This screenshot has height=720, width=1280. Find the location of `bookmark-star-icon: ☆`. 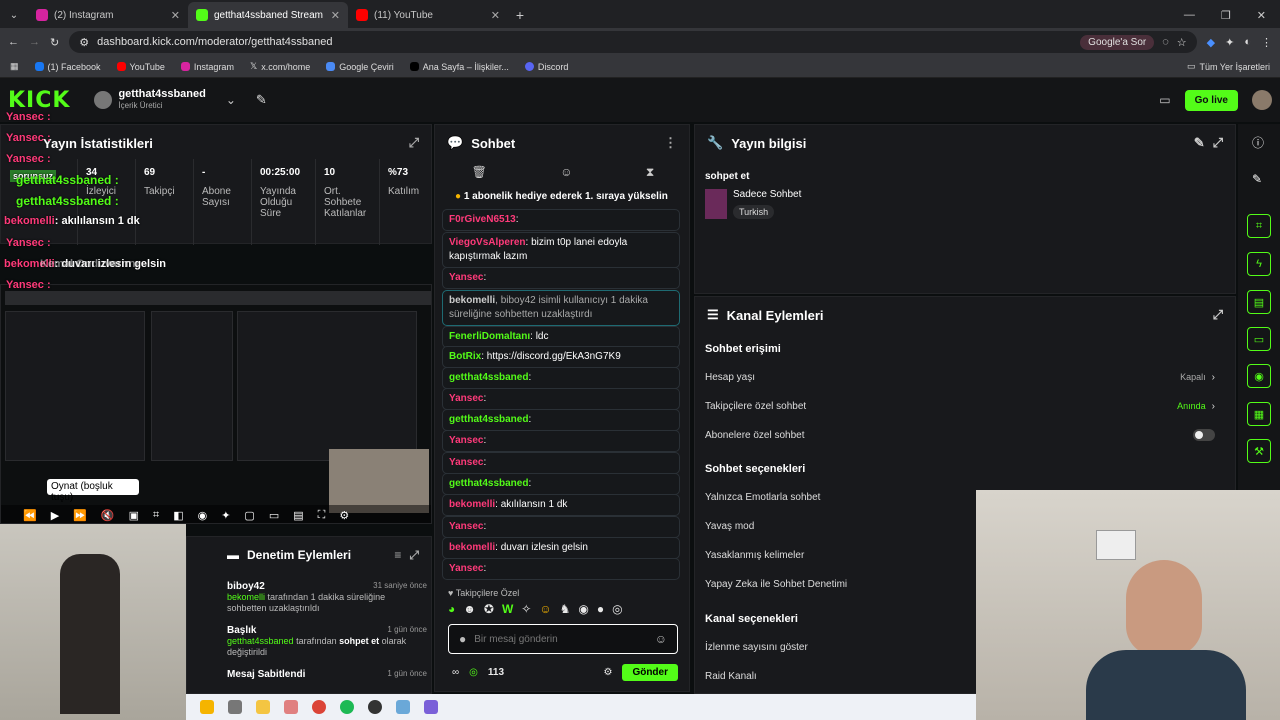

bookmark-star-icon: ☆ is located at coordinates (1182, 42).